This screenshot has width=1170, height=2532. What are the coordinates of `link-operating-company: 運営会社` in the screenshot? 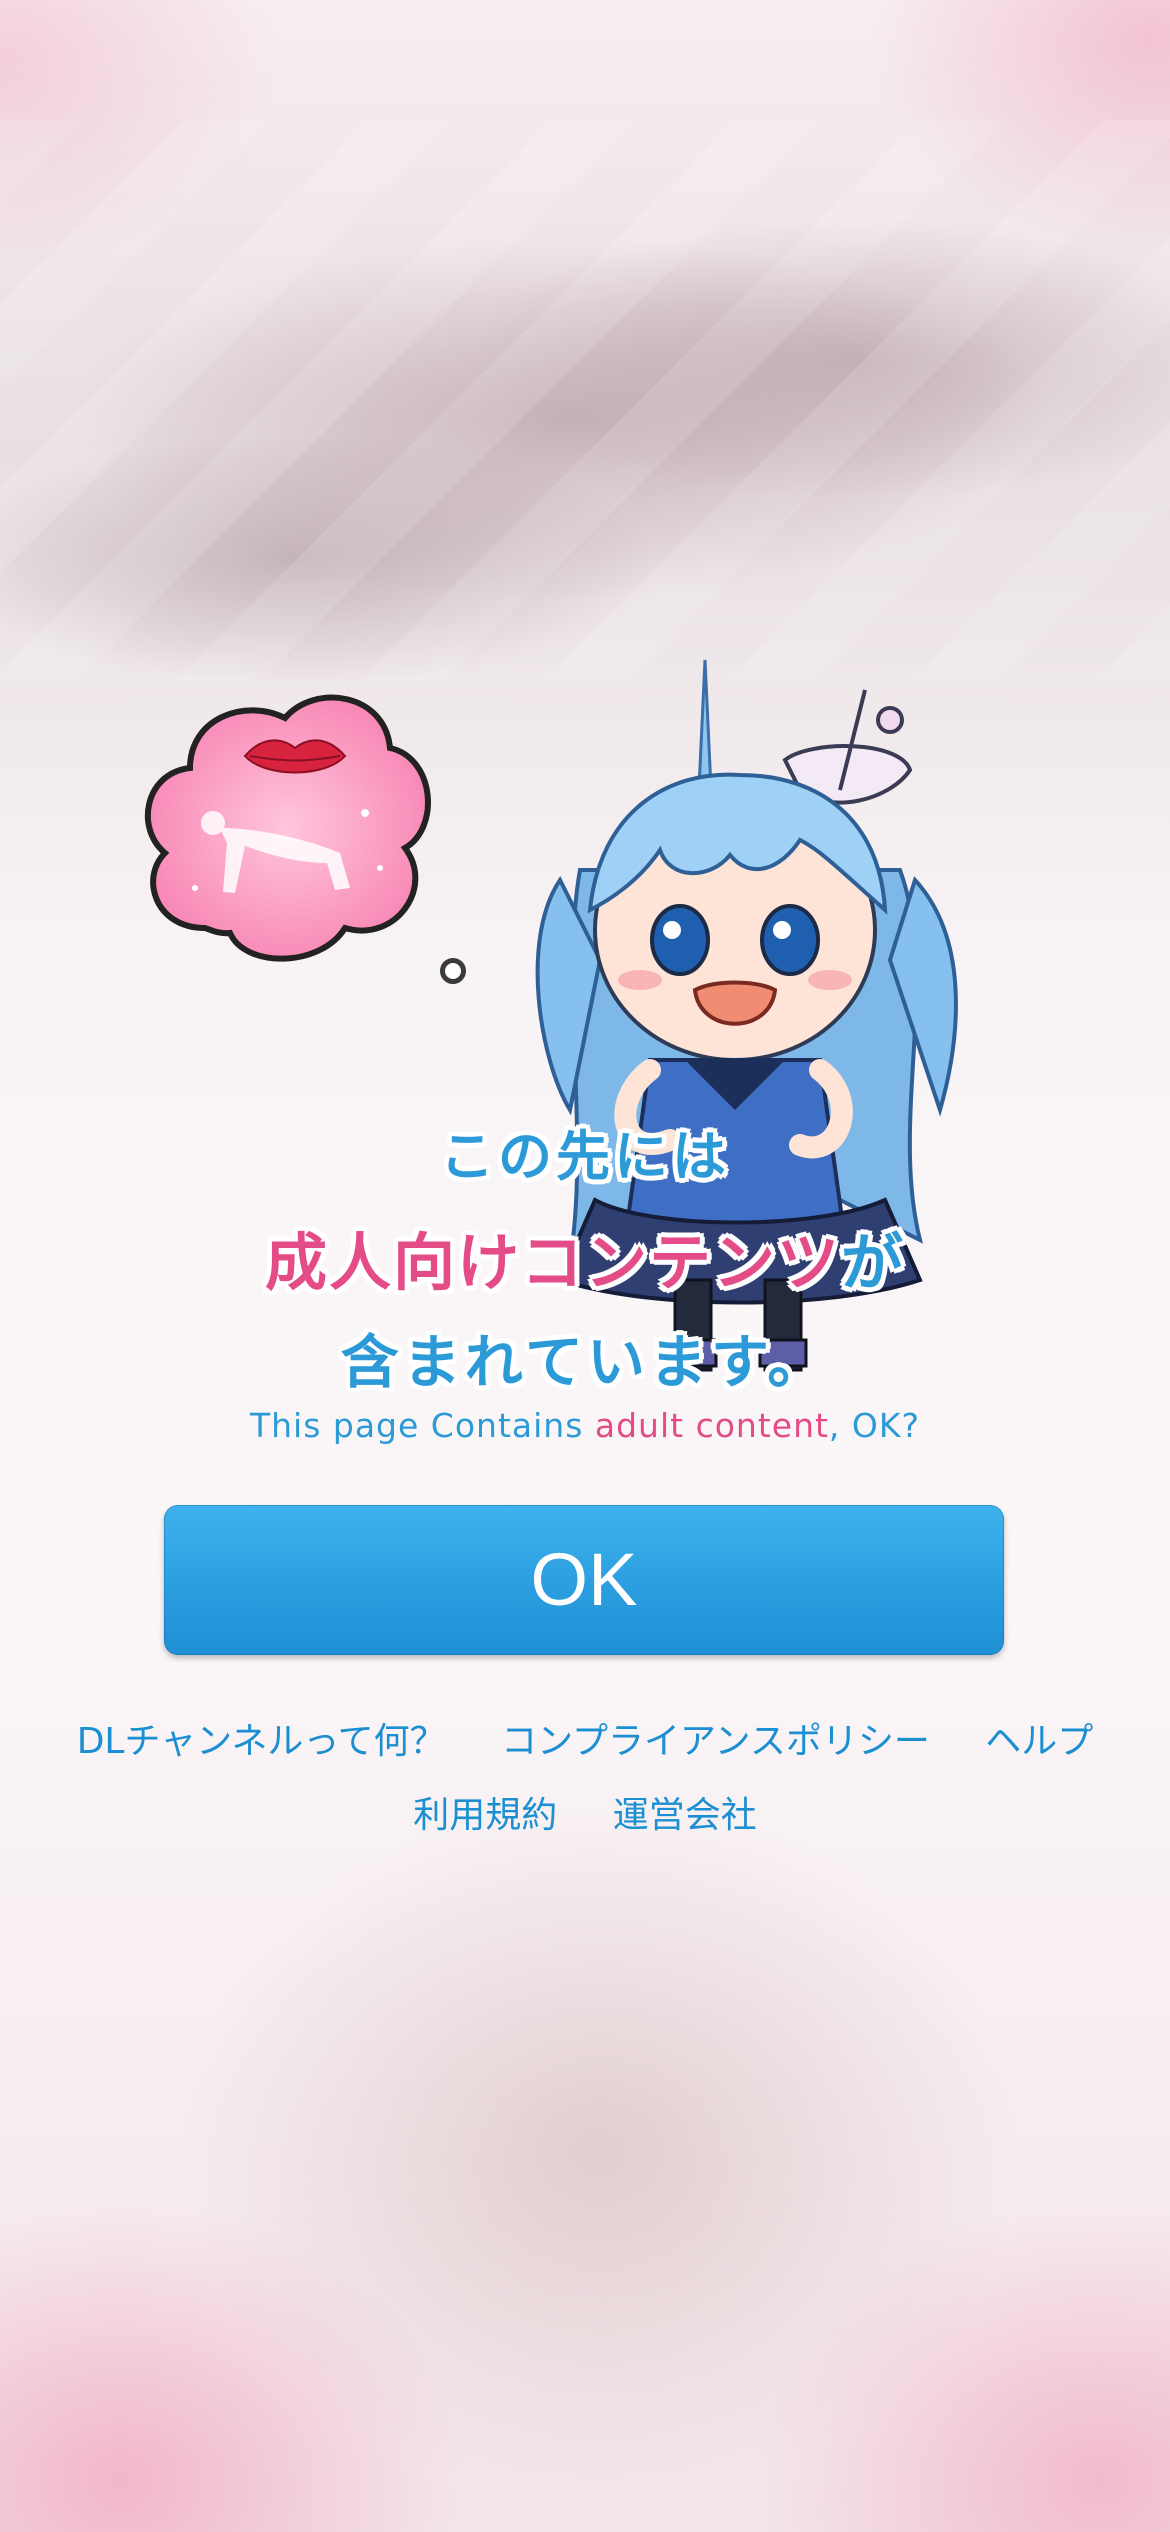 It's located at (685, 1815).